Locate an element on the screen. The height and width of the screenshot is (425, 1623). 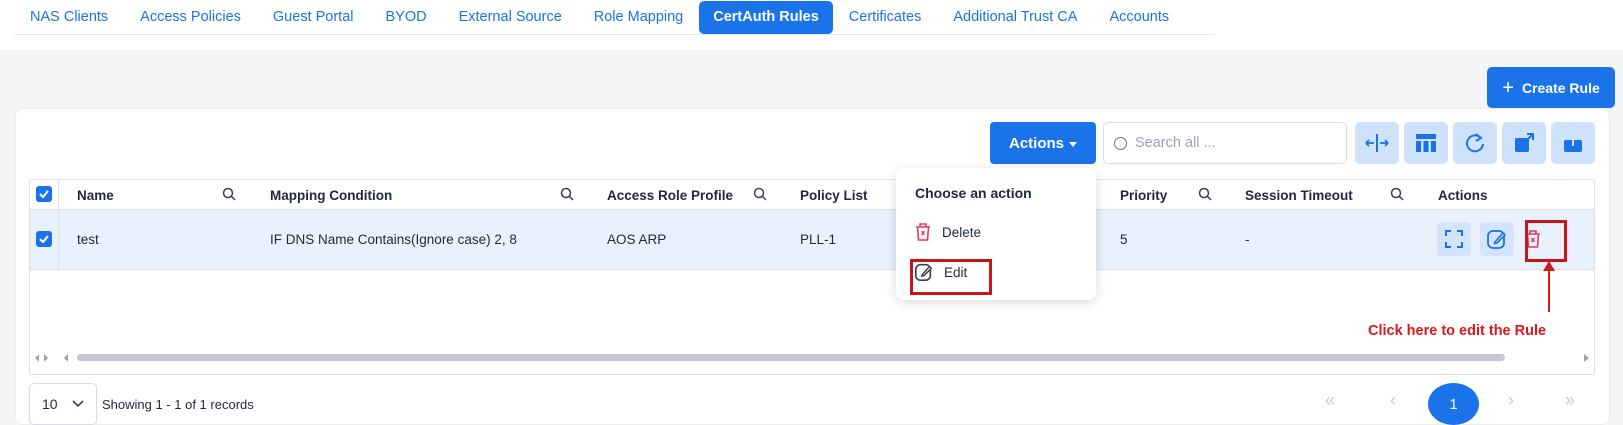
page-size-value: 10 is located at coordinates (50, 404).